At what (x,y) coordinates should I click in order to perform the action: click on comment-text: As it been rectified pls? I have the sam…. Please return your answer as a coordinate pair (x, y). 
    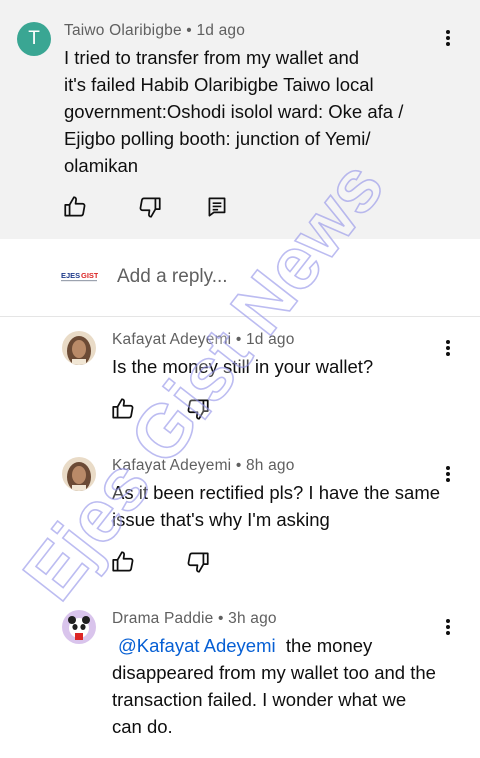
    Looking at the image, I should click on (276, 506).